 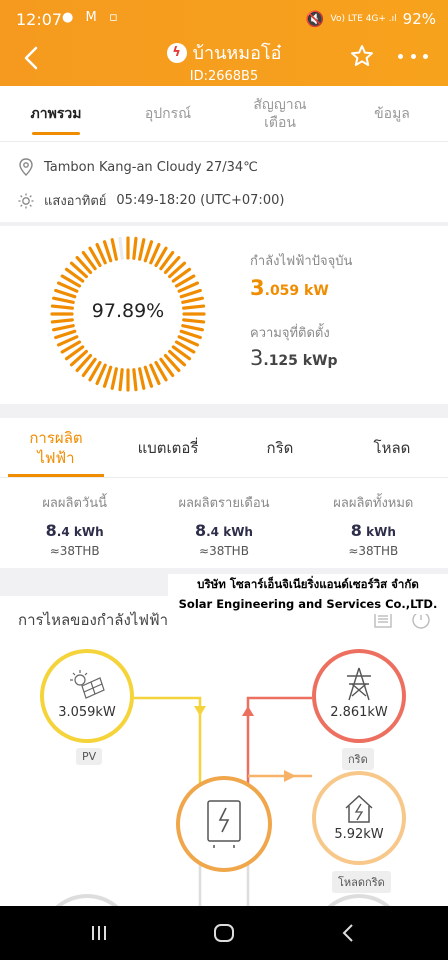 What do you see at coordinates (168, 447) in the screenshot?
I see `tab-battery: แบตเตอรี่` at bounding box center [168, 447].